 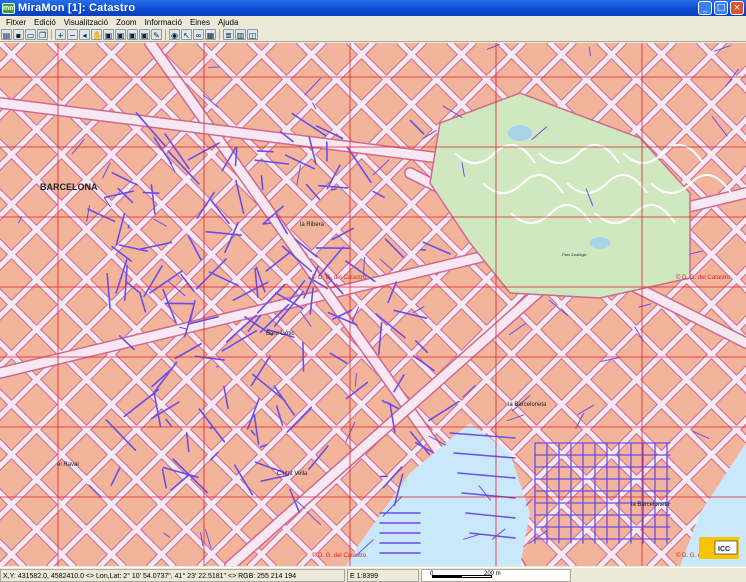 What do you see at coordinates (42, 34) in the screenshot?
I see `copy-icon: ❐` at bounding box center [42, 34].